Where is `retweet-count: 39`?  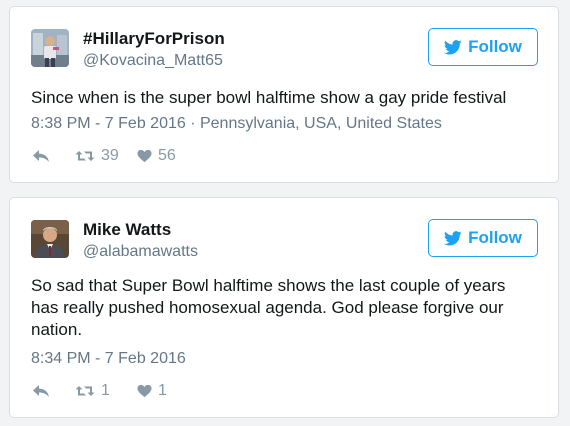 retweet-count: 39 is located at coordinates (110, 155).